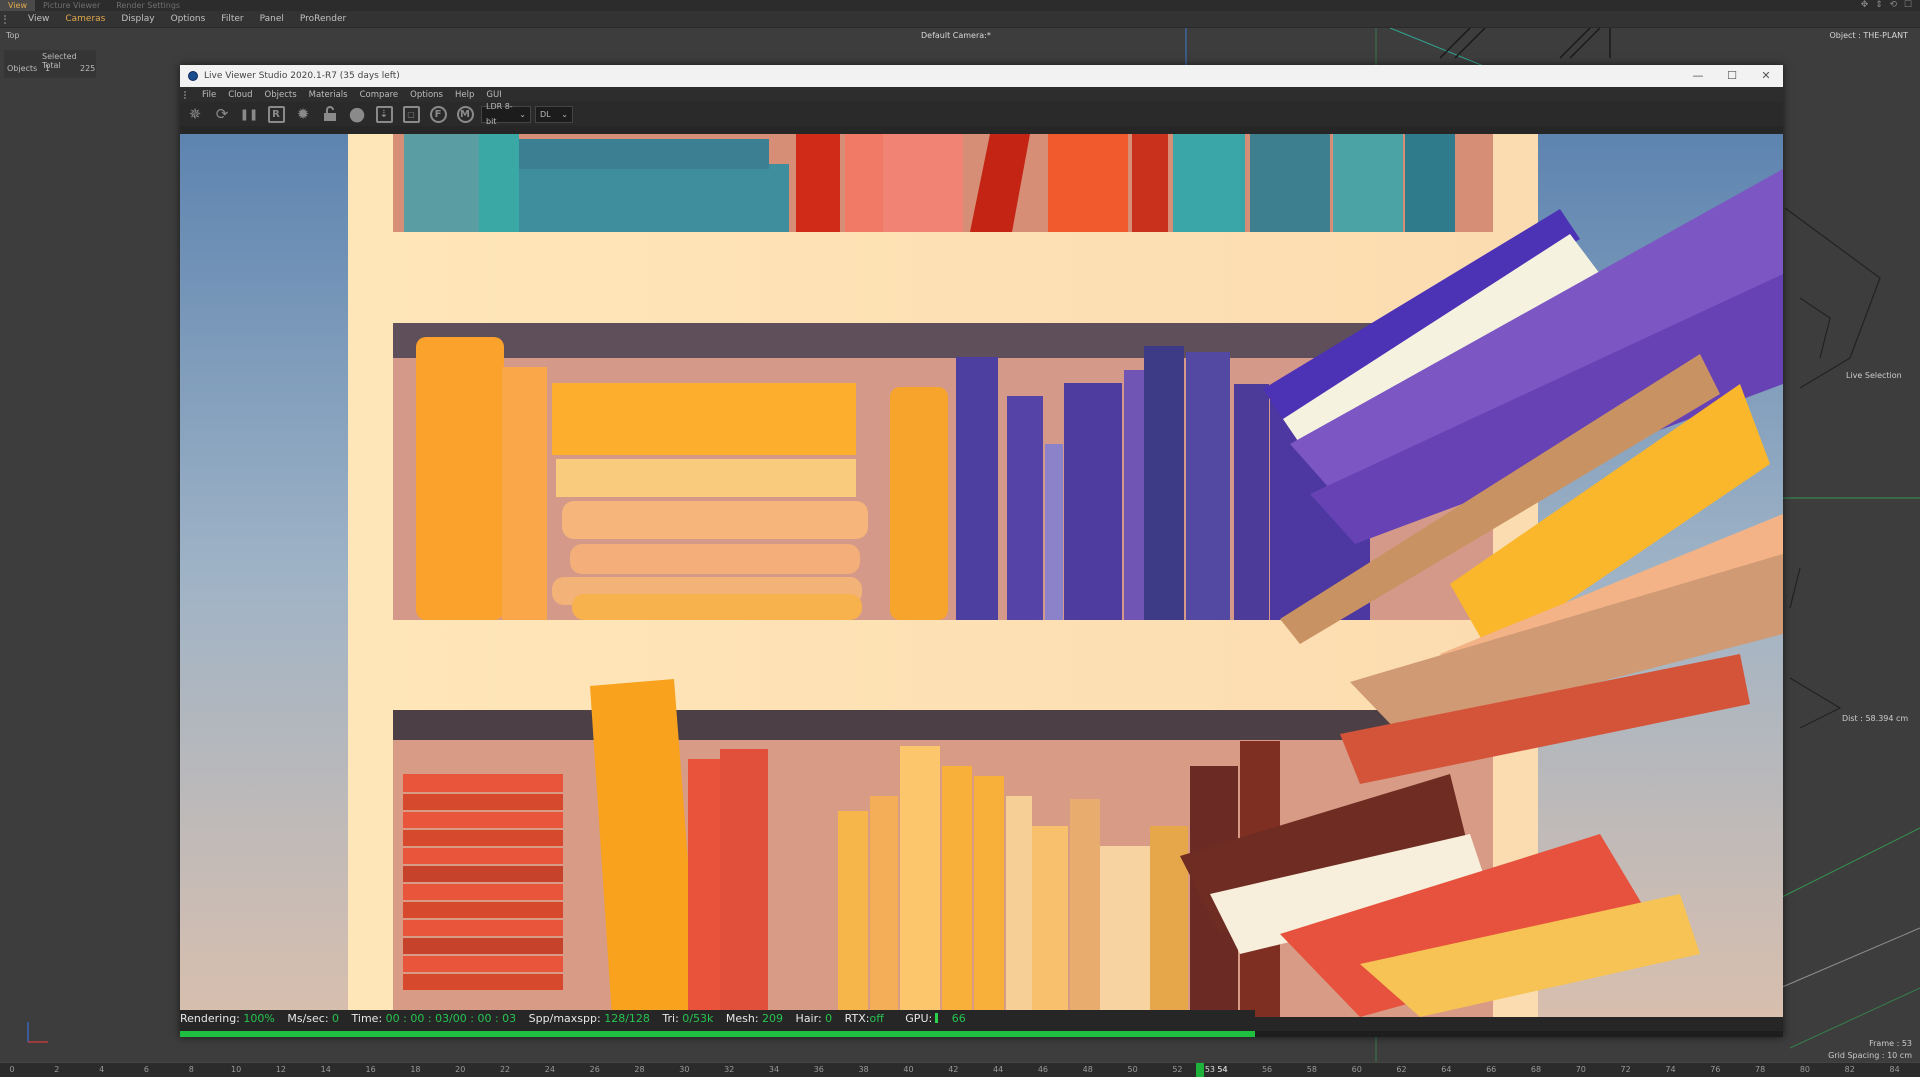 The height and width of the screenshot is (1077, 1920). I want to click on timeline-tick: 52, so click(1177, 1069).